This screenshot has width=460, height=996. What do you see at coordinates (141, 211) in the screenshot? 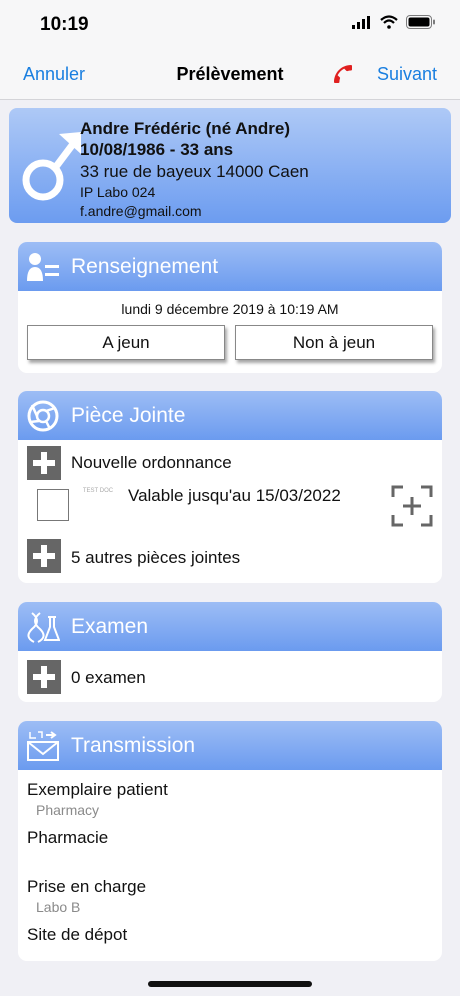
I see `patient-email: f.andre@gmail.com` at bounding box center [141, 211].